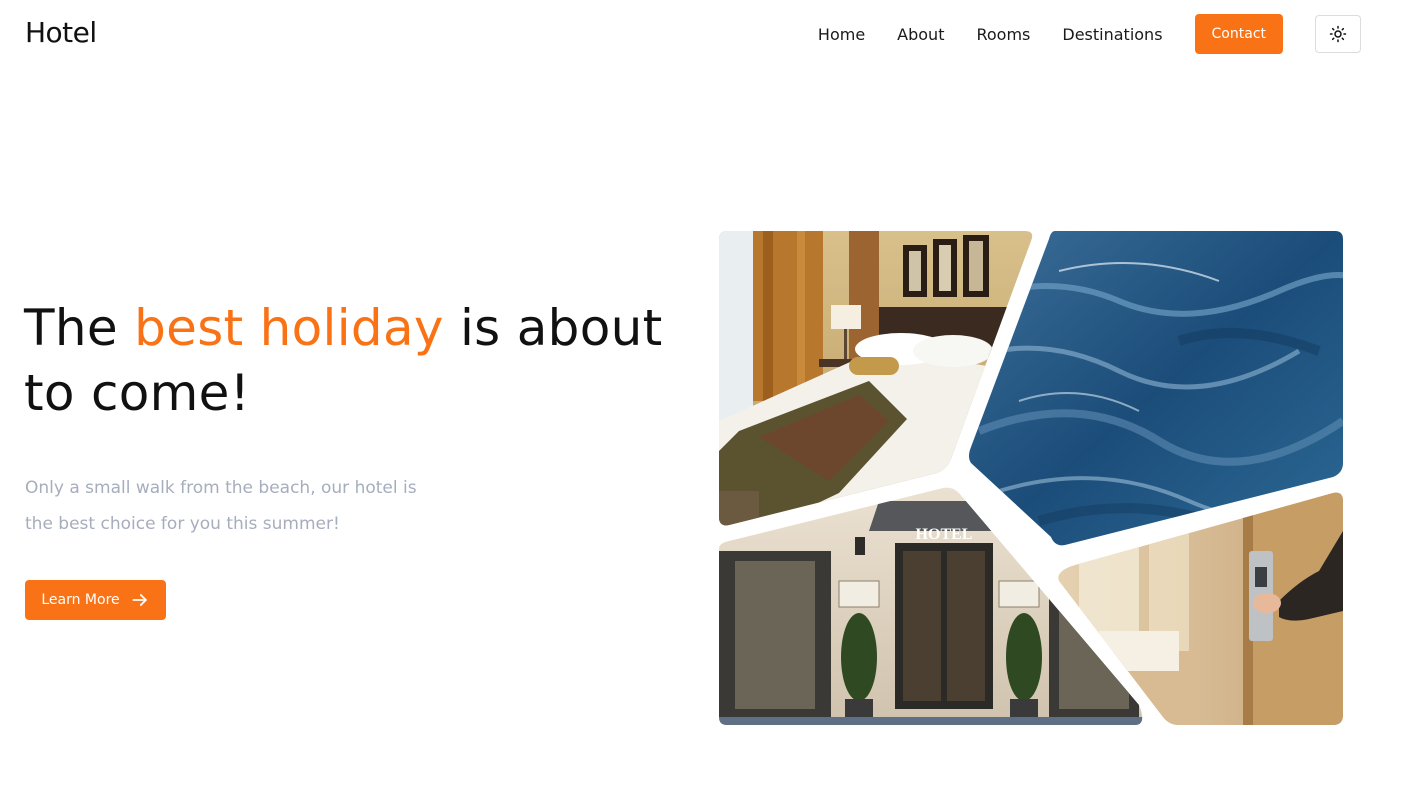 The width and height of the screenshot is (1425, 803). What do you see at coordinates (80, 600) in the screenshot?
I see `learn-more-label: Learn More` at bounding box center [80, 600].